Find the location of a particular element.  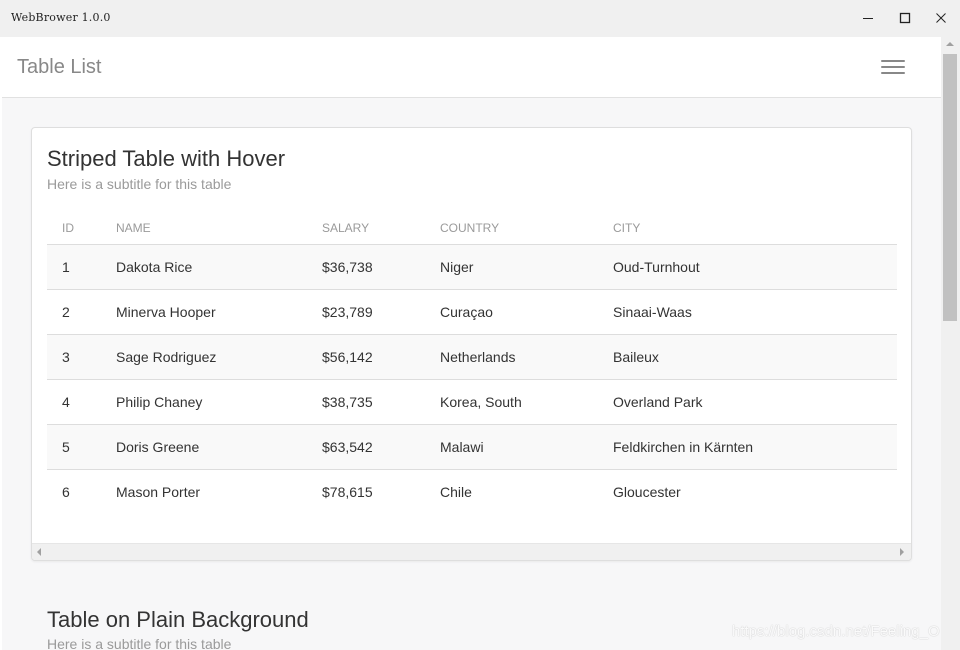

cell-city: Overland Park is located at coordinates (747, 402).